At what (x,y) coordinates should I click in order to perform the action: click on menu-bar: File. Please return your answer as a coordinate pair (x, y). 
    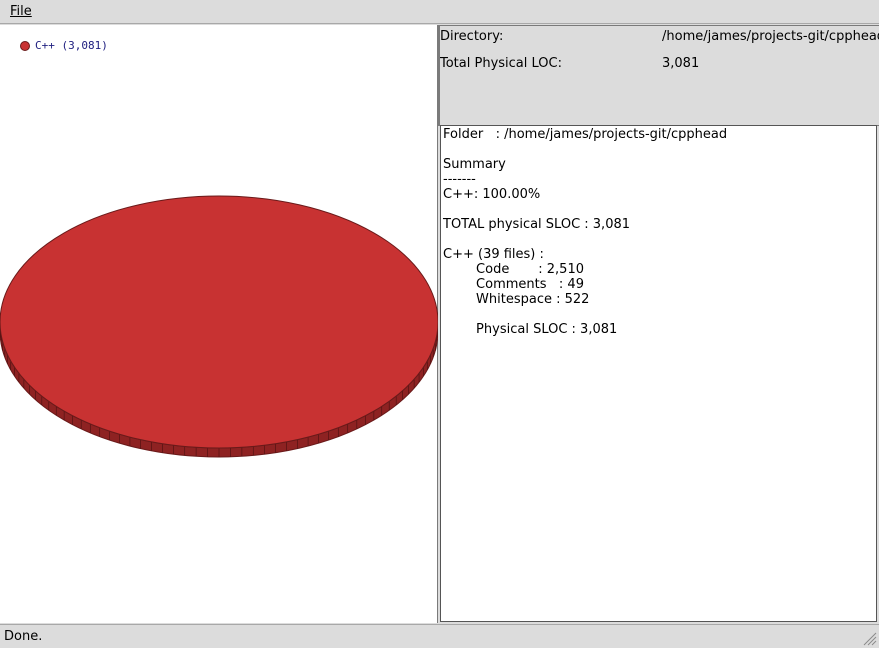
    Looking at the image, I should click on (439, 12).